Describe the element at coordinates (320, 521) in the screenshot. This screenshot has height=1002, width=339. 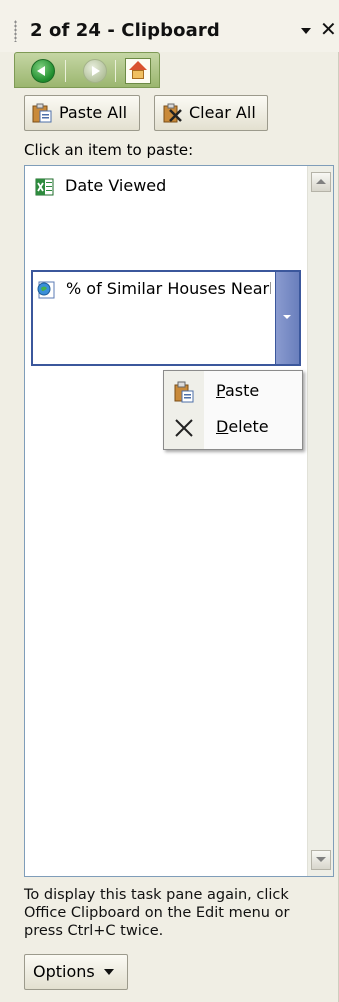
I see `vertical-scrollbar` at that location.